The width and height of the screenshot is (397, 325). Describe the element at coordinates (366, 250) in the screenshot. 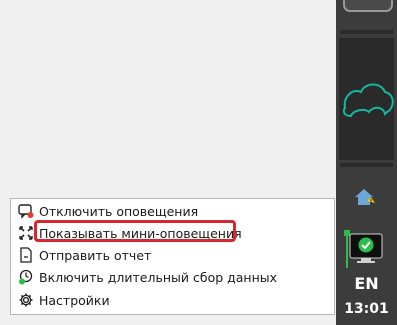

I see `monitor-status-icon` at that location.